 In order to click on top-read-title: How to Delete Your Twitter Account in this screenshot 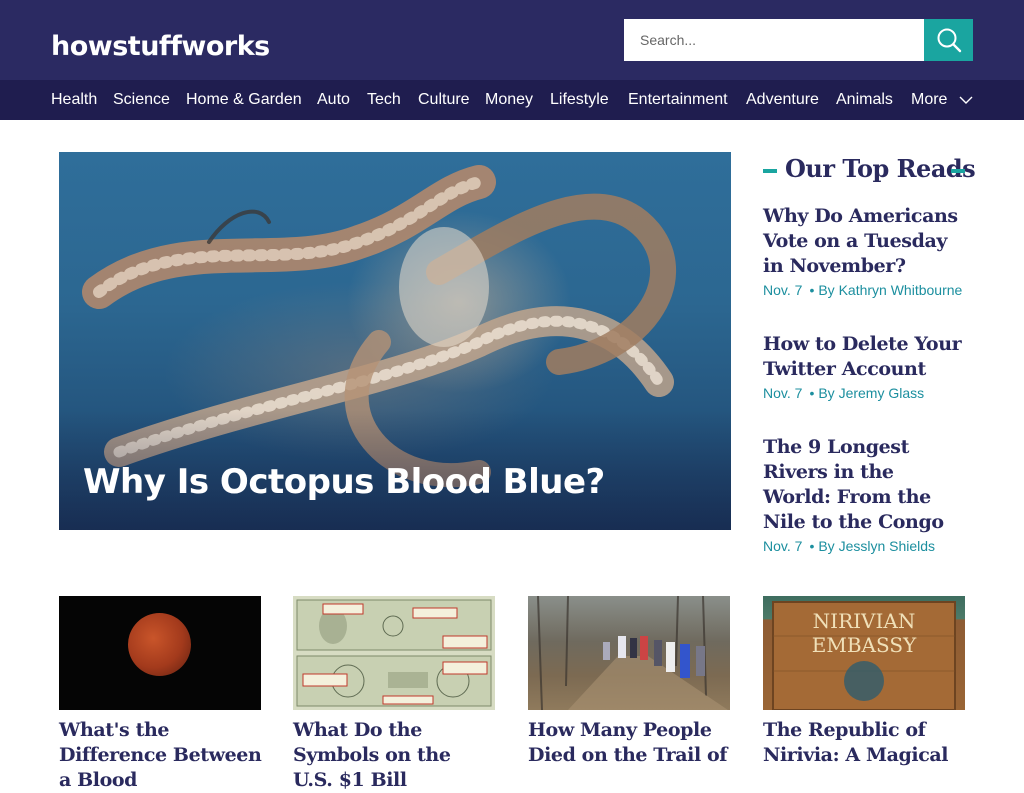, I will do `click(865, 357)`.